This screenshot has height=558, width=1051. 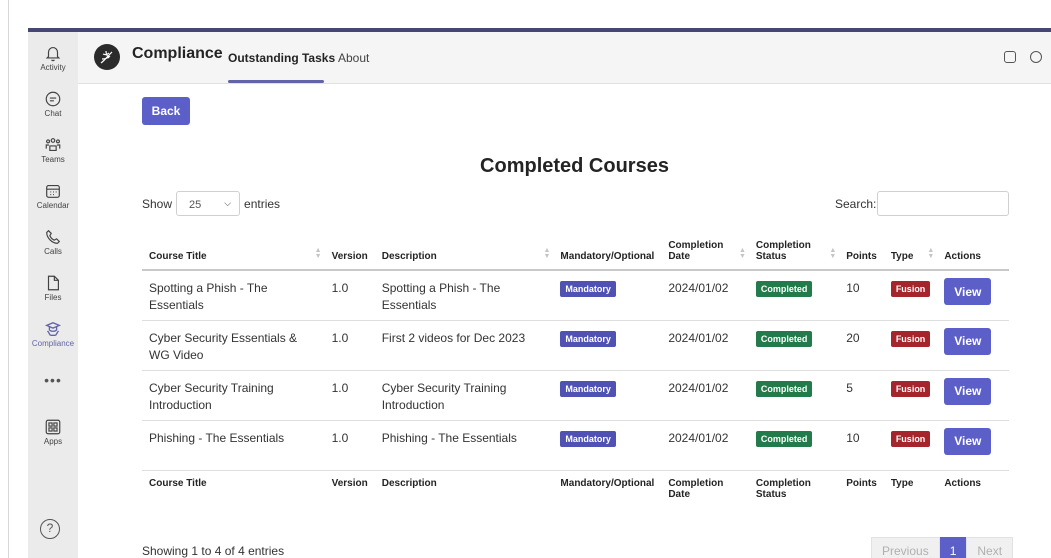 I want to click on rail-item-compliance: Compliance, so click(x=53, y=337).